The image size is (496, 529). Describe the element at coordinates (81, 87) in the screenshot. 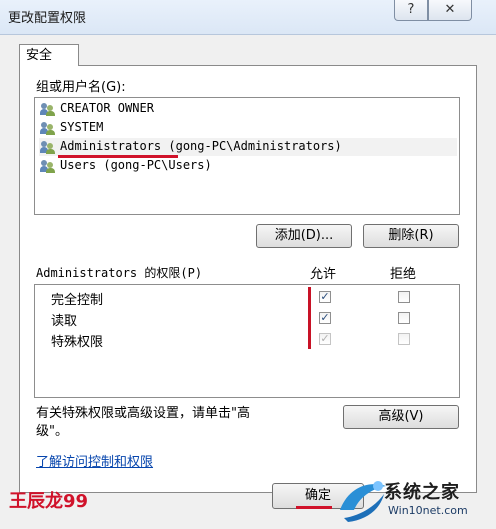

I see `group-label: 组或用户名(G):` at that location.